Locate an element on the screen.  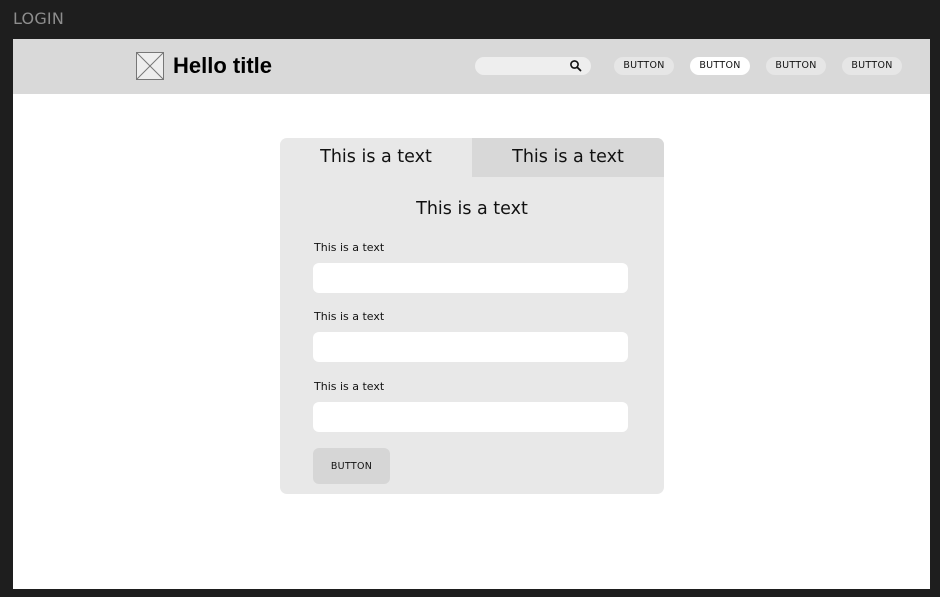
frame-label: LOGIN is located at coordinates (39, 18).